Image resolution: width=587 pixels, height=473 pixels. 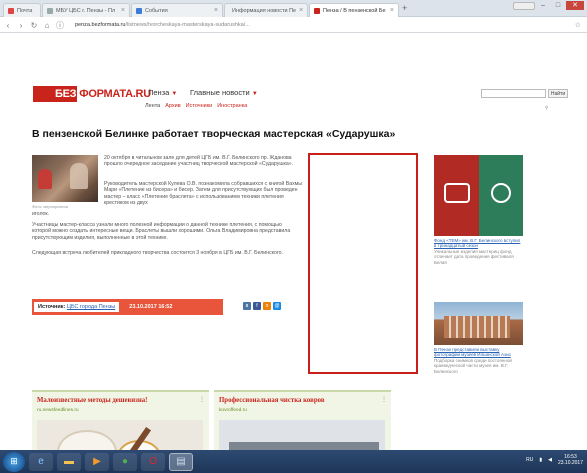 I want to click on volume-icon: ◀, so click(x=550, y=460).